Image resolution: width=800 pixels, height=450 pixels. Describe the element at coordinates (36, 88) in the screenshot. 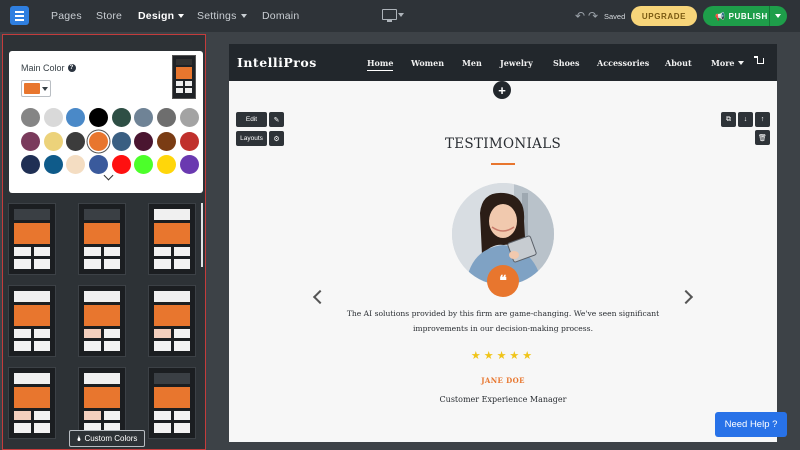

I see `main-color-select` at that location.